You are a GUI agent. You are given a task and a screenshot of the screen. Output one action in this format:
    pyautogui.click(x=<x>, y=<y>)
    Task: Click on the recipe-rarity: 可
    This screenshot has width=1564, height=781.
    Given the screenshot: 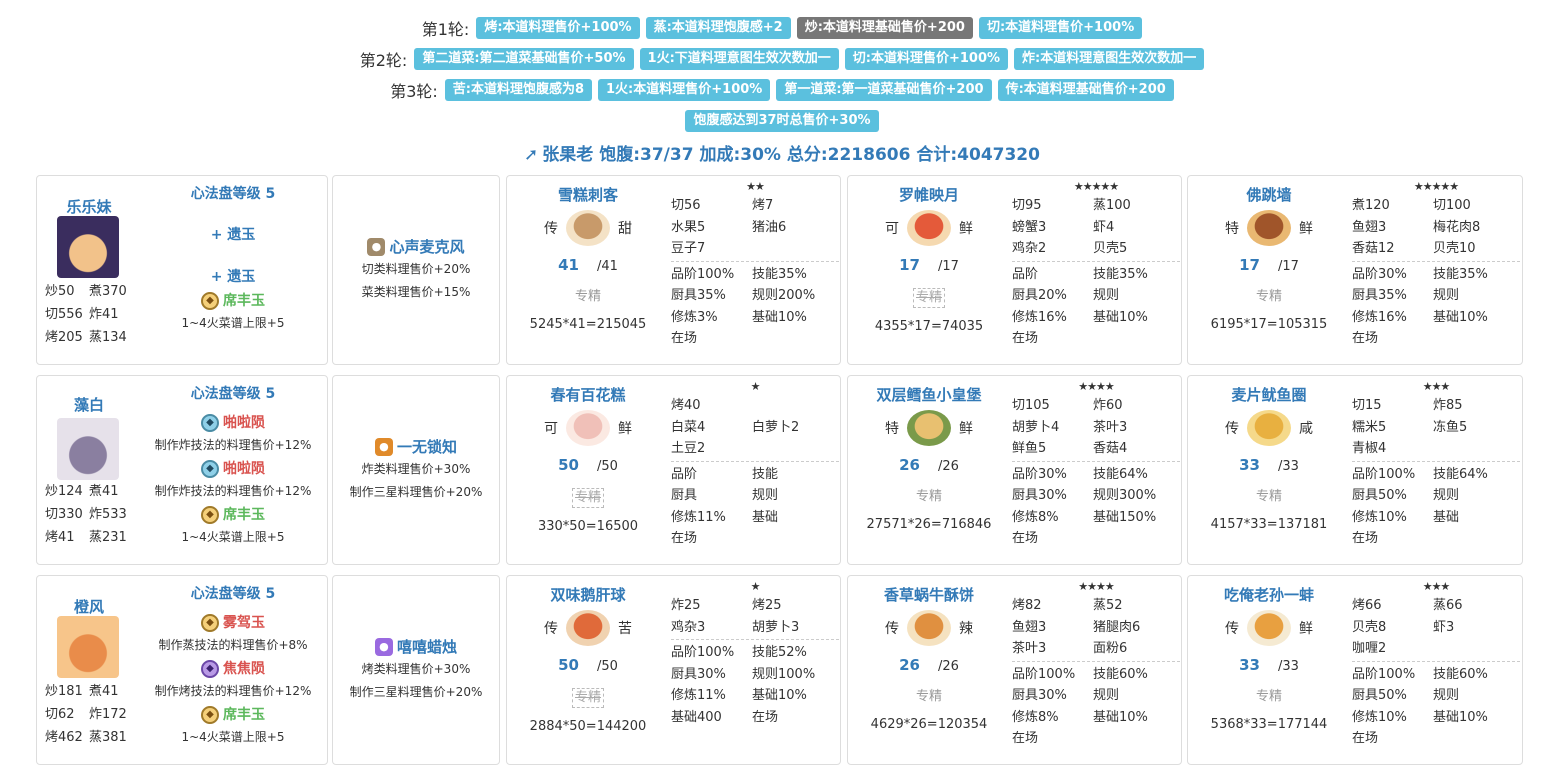 What is the action you would take?
    pyautogui.click(x=551, y=429)
    